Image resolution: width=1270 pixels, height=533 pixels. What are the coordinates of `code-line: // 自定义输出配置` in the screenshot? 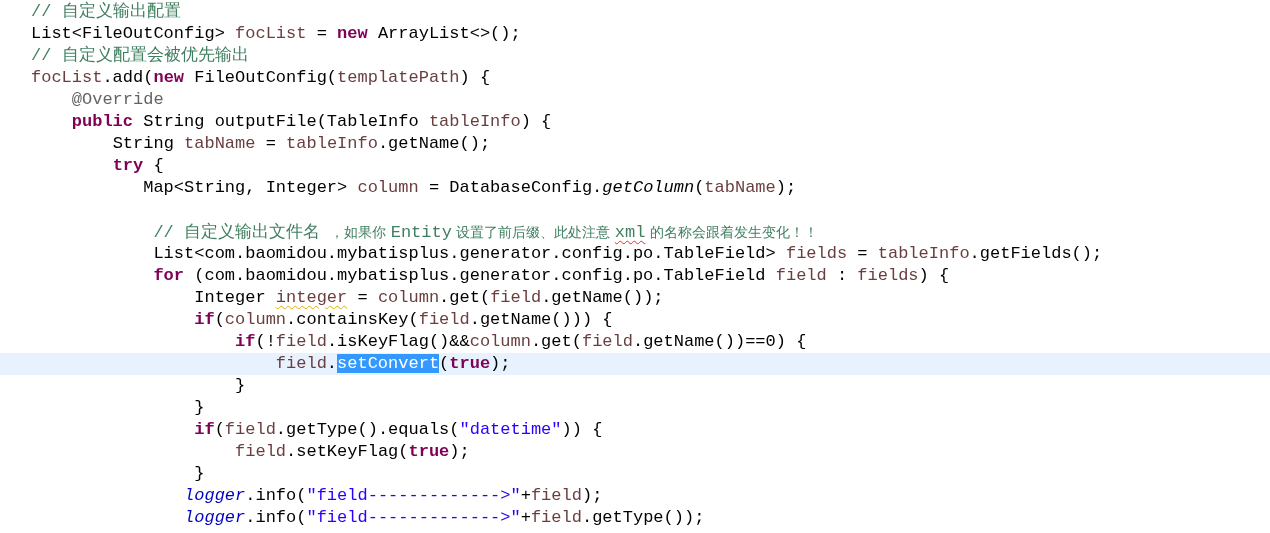 It's located at (106, 12).